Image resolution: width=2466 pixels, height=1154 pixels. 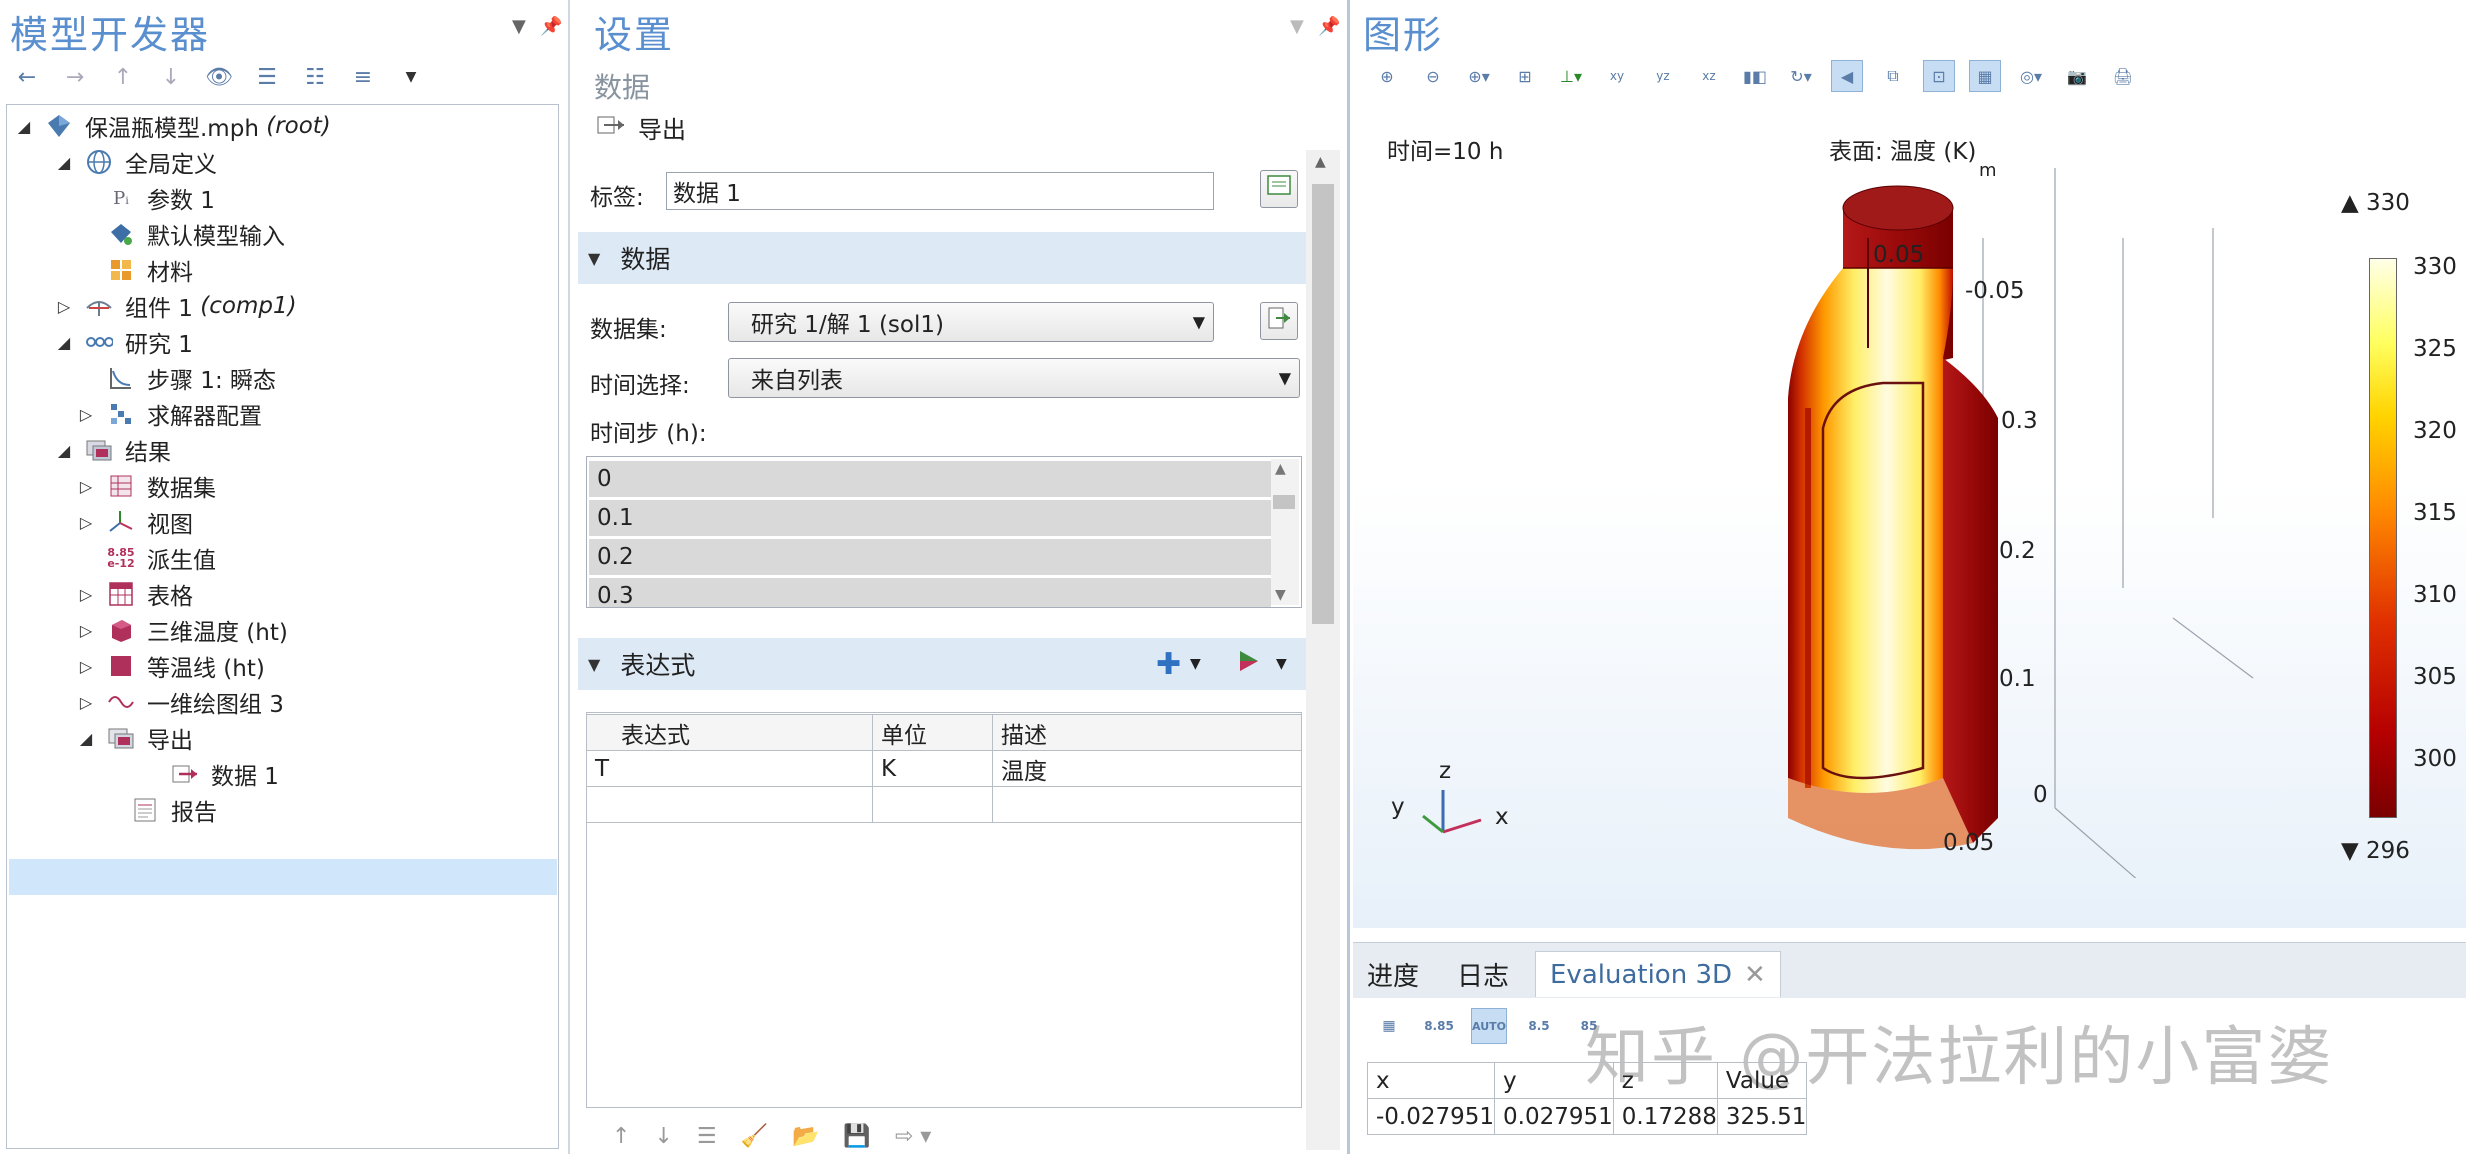 I want to click on tab-log: 日志, so click(x=1483, y=974).